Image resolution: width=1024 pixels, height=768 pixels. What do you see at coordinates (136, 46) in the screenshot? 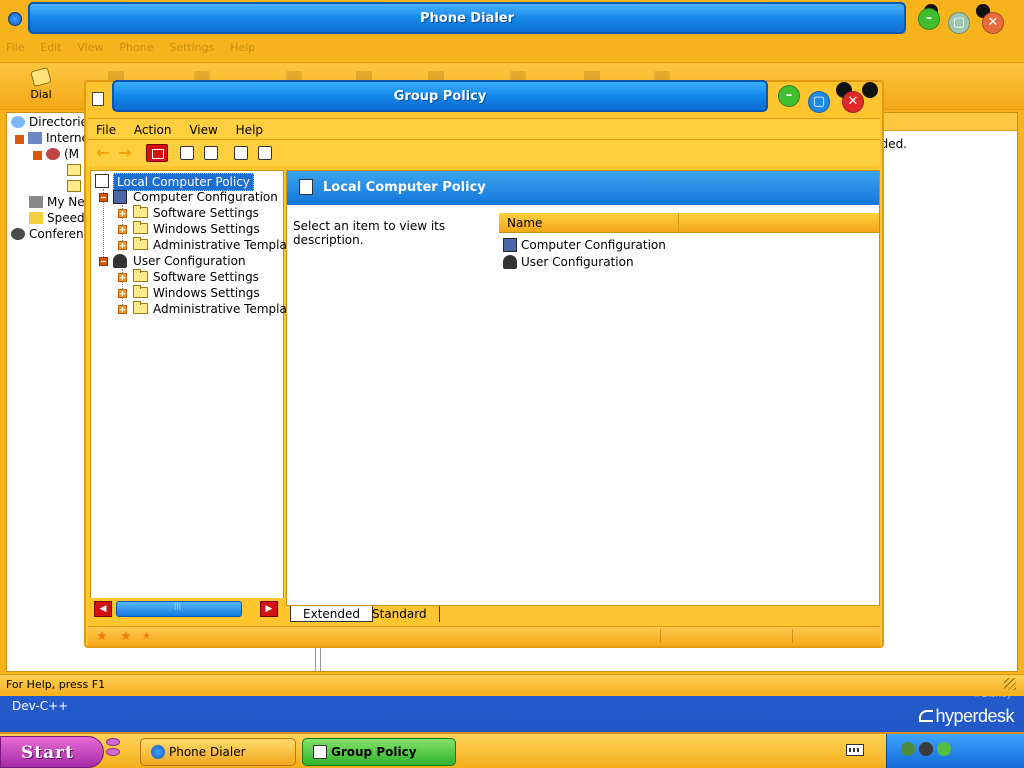
I see `menu-phone: Phone` at bounding box center [136, 46].